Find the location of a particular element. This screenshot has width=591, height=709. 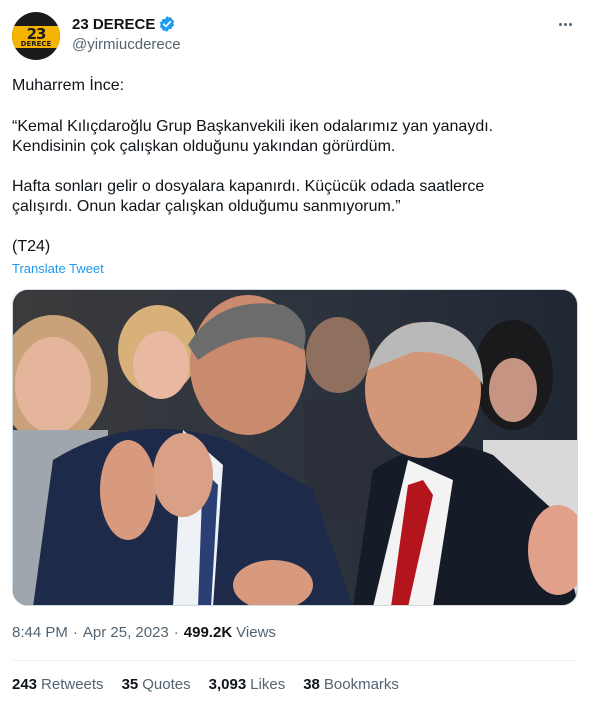

stat-likes: 3,093 Likes is located at coordinates (247, 684).